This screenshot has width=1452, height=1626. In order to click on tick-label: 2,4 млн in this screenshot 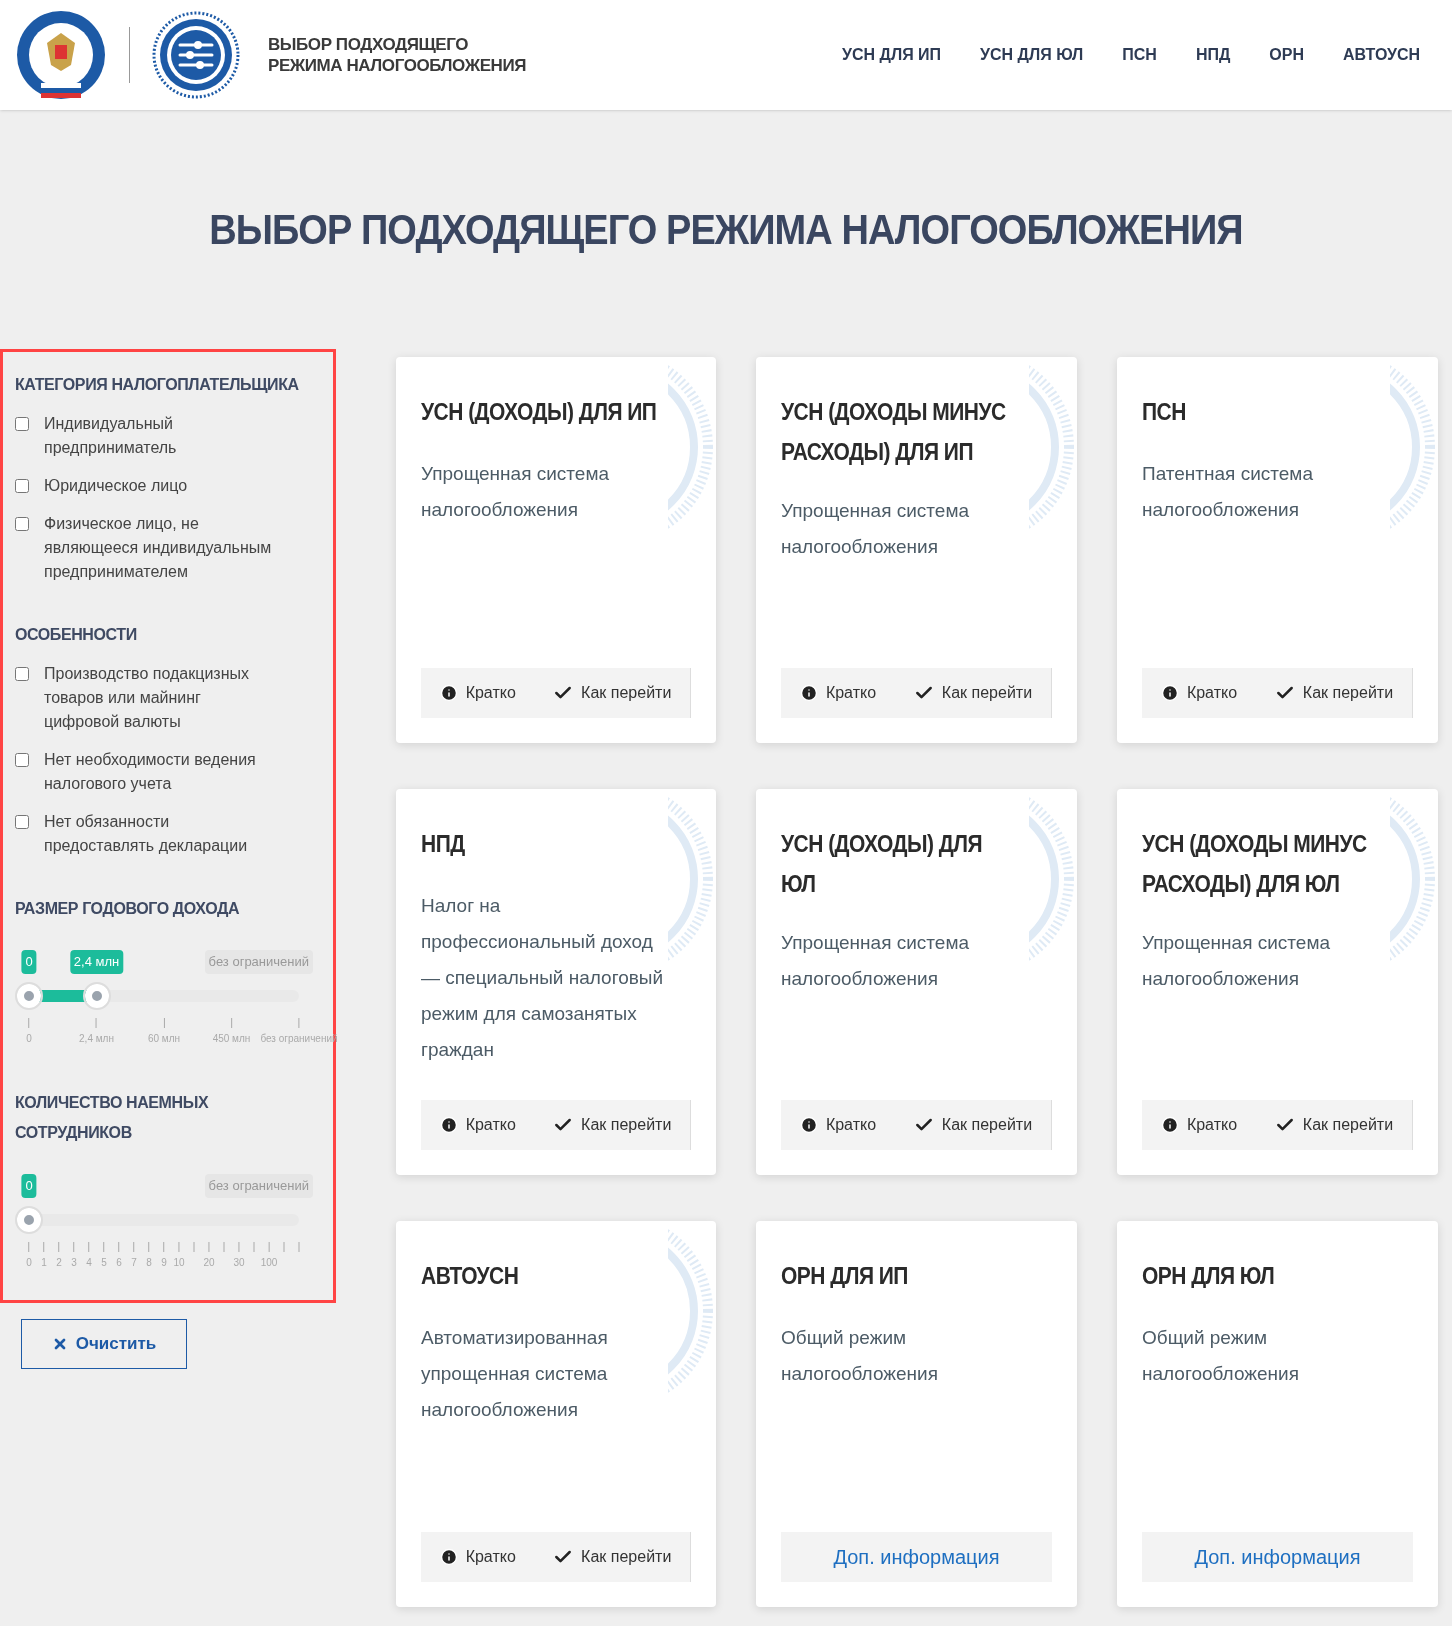, I will do `click(96, 1039)`.